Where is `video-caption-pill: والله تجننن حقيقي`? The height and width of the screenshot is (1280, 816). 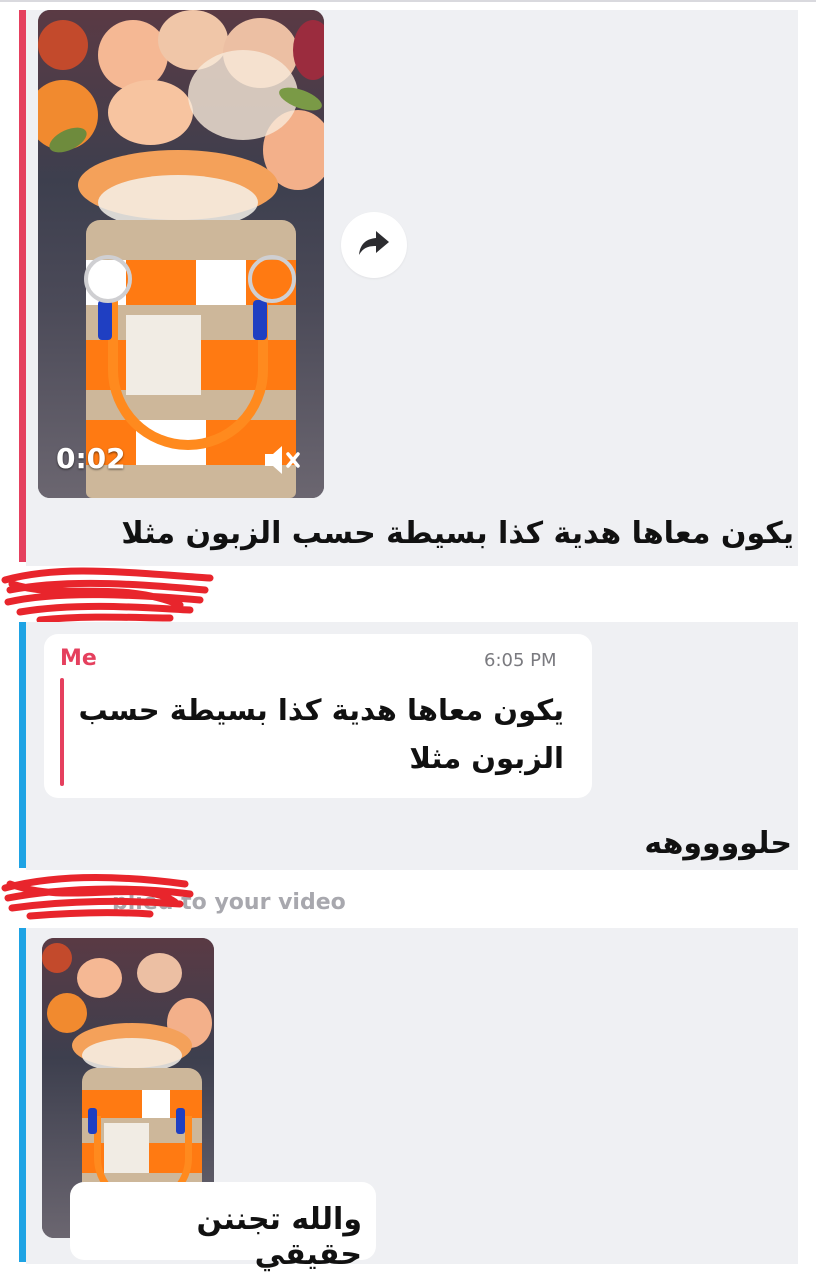 video-caption-pill: والله تجننن حقيقي is located at coordinates (223, 1227).